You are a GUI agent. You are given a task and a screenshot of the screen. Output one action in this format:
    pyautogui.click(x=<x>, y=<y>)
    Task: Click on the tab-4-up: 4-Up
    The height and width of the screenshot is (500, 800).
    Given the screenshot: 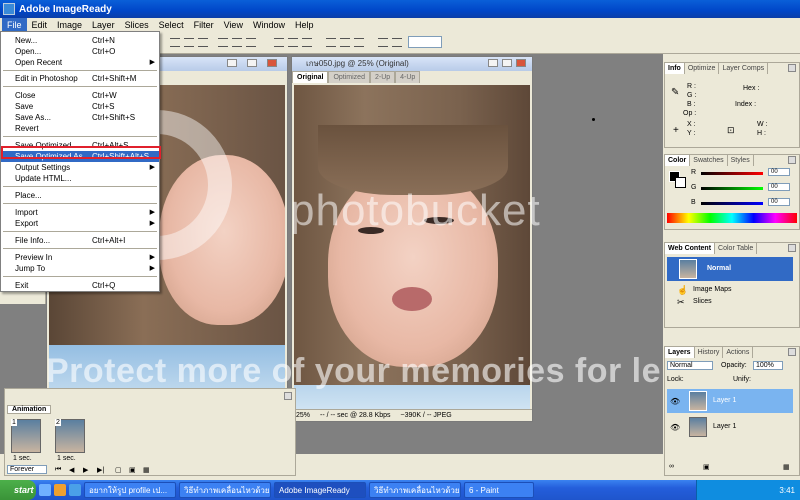 What is the action you would take?
    pyautogui.click(x=408, y=77)
    